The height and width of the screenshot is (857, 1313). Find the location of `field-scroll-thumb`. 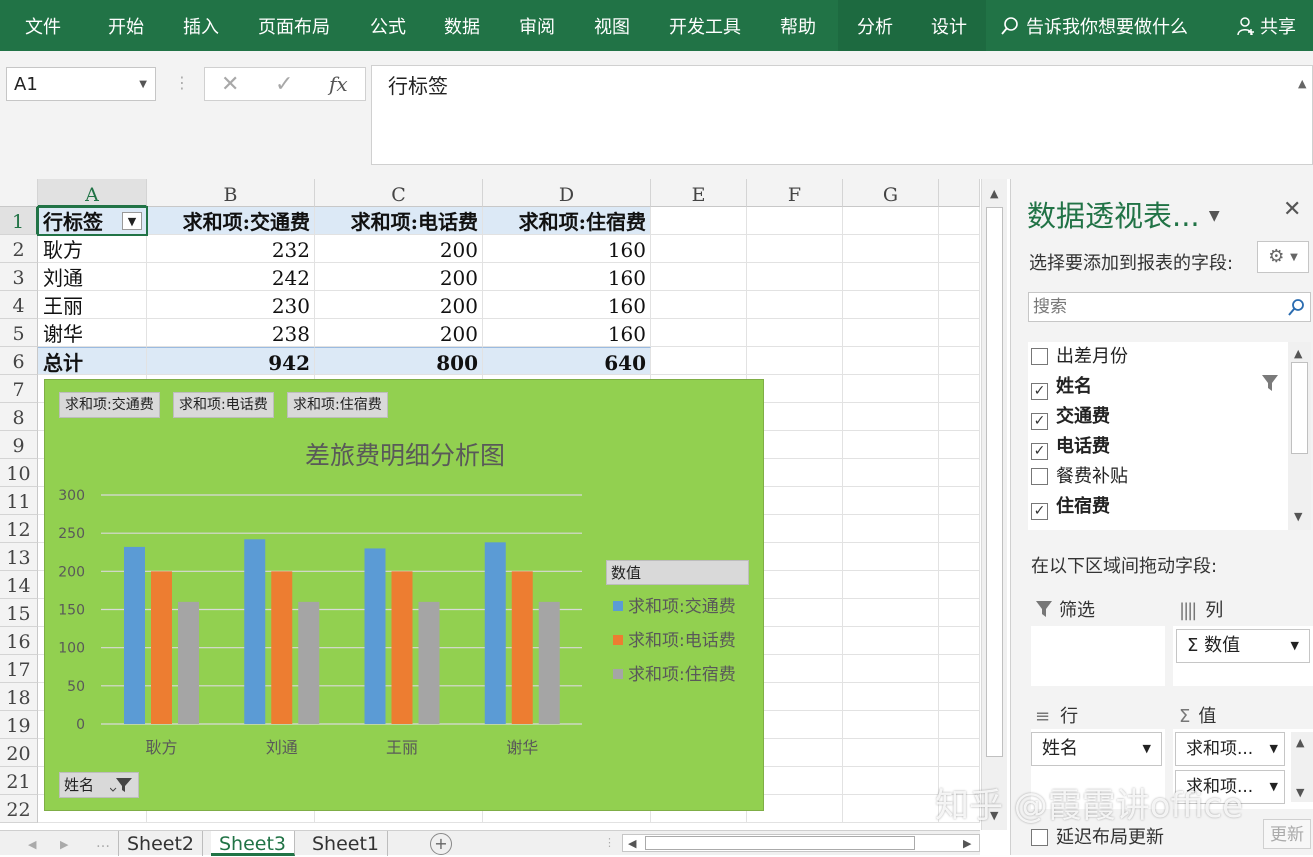

field-scroll-thumb is located at coordinates (1299, 408).